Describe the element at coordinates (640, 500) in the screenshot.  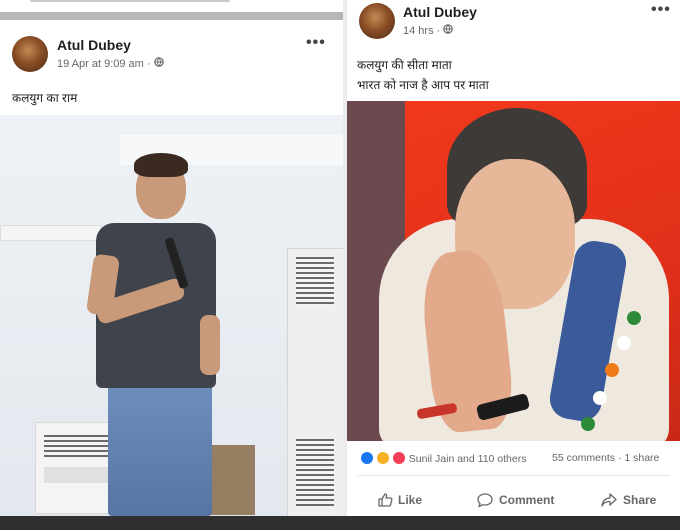
I see `share-label: Share` at that location.